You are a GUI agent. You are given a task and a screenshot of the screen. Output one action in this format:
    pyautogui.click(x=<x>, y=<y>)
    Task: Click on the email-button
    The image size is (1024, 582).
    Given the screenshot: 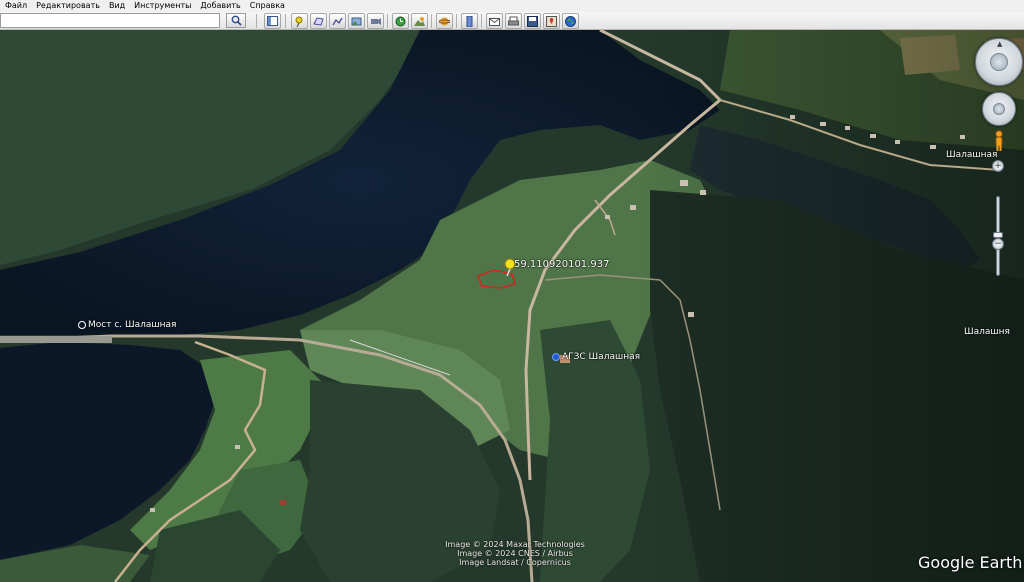 What is the action you would take?
    pyautogui.click(x=494, y=21)
    